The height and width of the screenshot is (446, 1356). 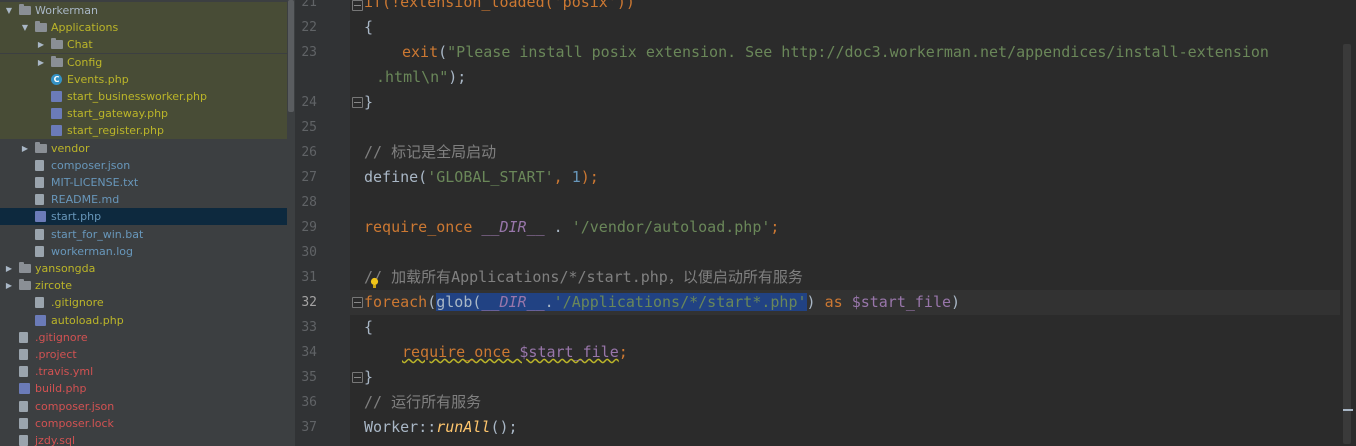 What do you see at coordinates (143, 371) in the screenshot?
I see `tree-item: .travis.yml` at bounding box center [143, 371].